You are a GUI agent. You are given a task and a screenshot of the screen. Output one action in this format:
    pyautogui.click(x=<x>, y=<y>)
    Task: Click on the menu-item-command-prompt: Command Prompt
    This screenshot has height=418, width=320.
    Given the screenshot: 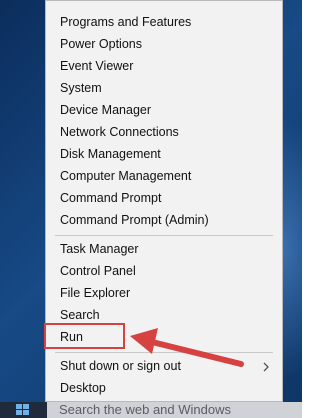 What is the action you would take?
    pyautogui.click(x=170, y=198)
    